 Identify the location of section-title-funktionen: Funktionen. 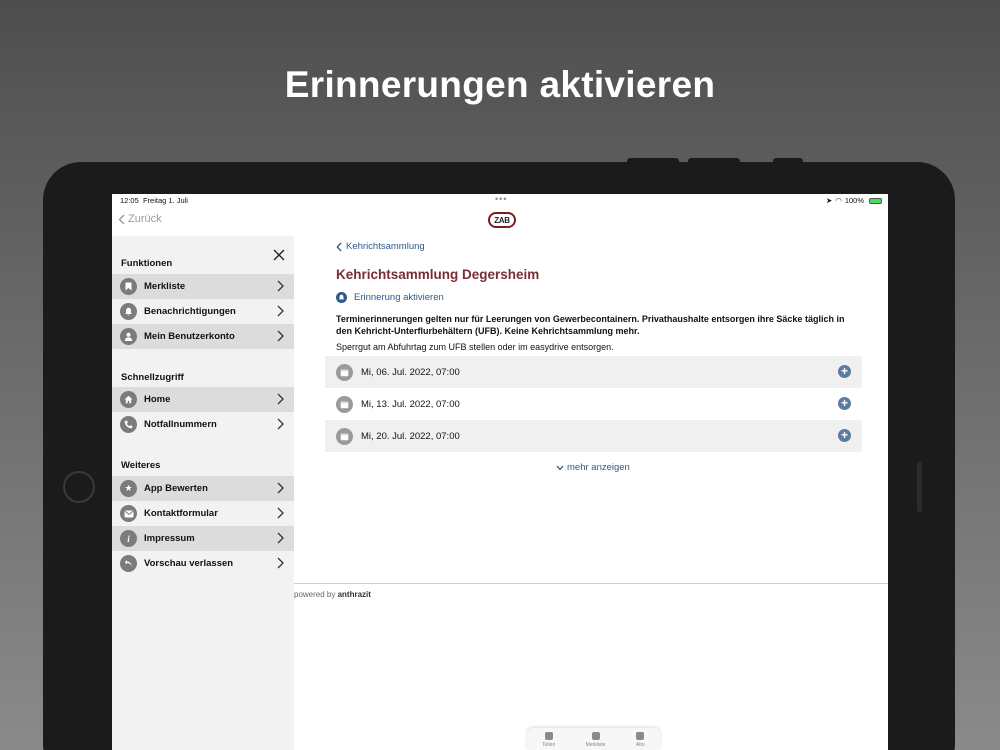
(147, 263).